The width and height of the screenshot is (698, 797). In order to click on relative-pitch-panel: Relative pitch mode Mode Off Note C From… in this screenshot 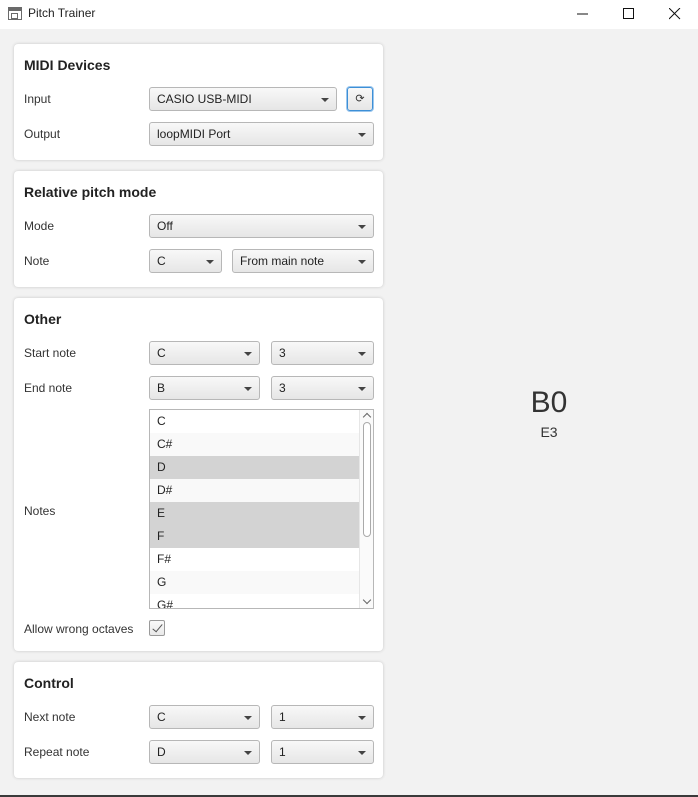, I will do `click(198, 229)`.